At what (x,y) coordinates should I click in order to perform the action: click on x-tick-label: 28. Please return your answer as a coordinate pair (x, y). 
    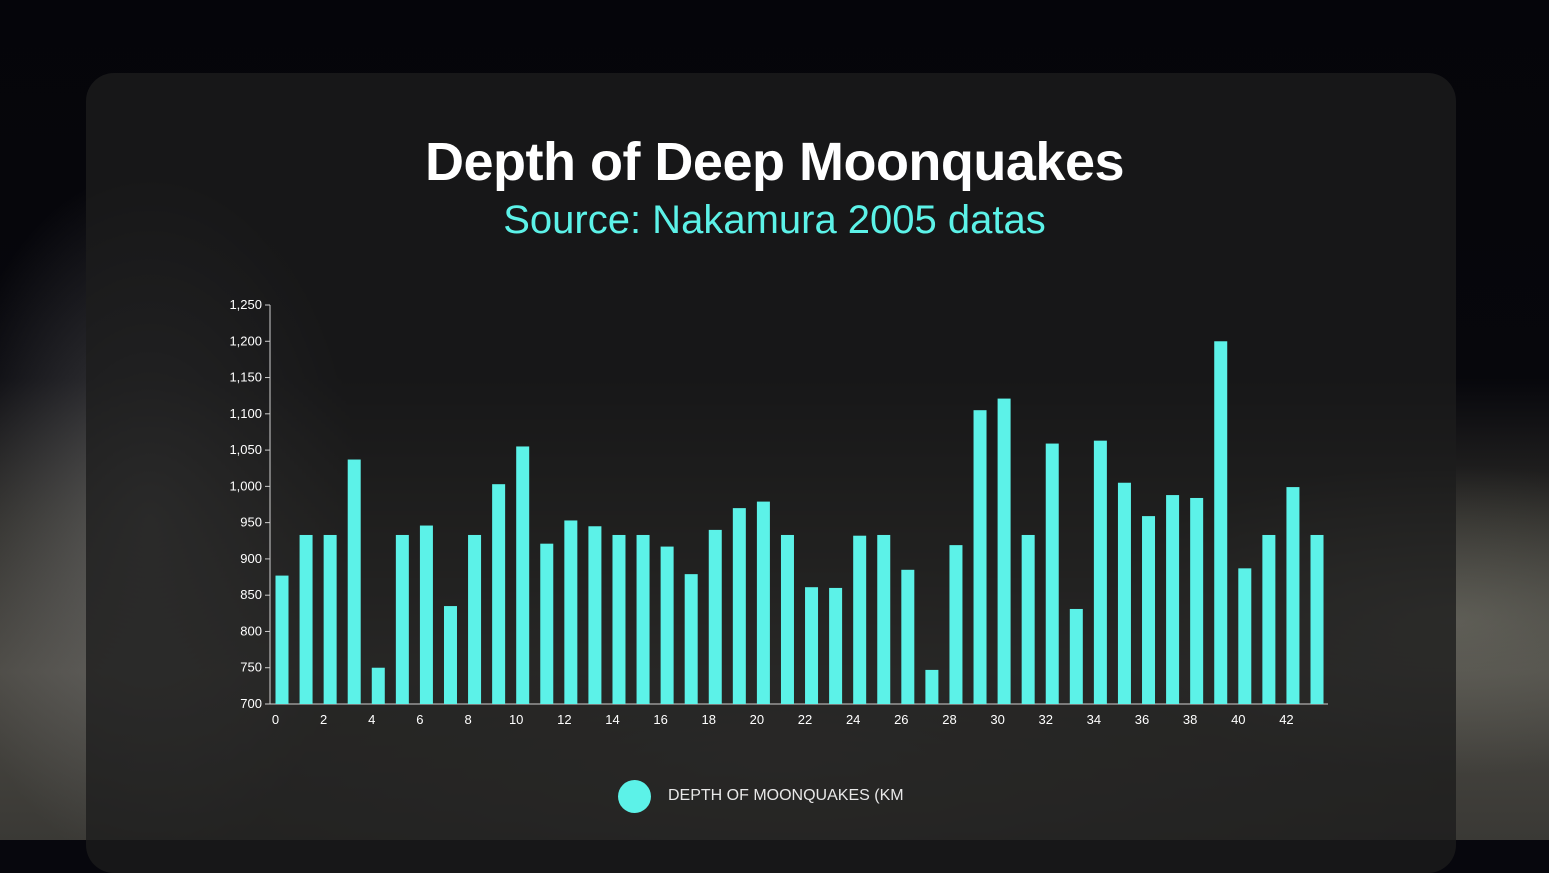
    Looking at the image, I should click on (949, 719).